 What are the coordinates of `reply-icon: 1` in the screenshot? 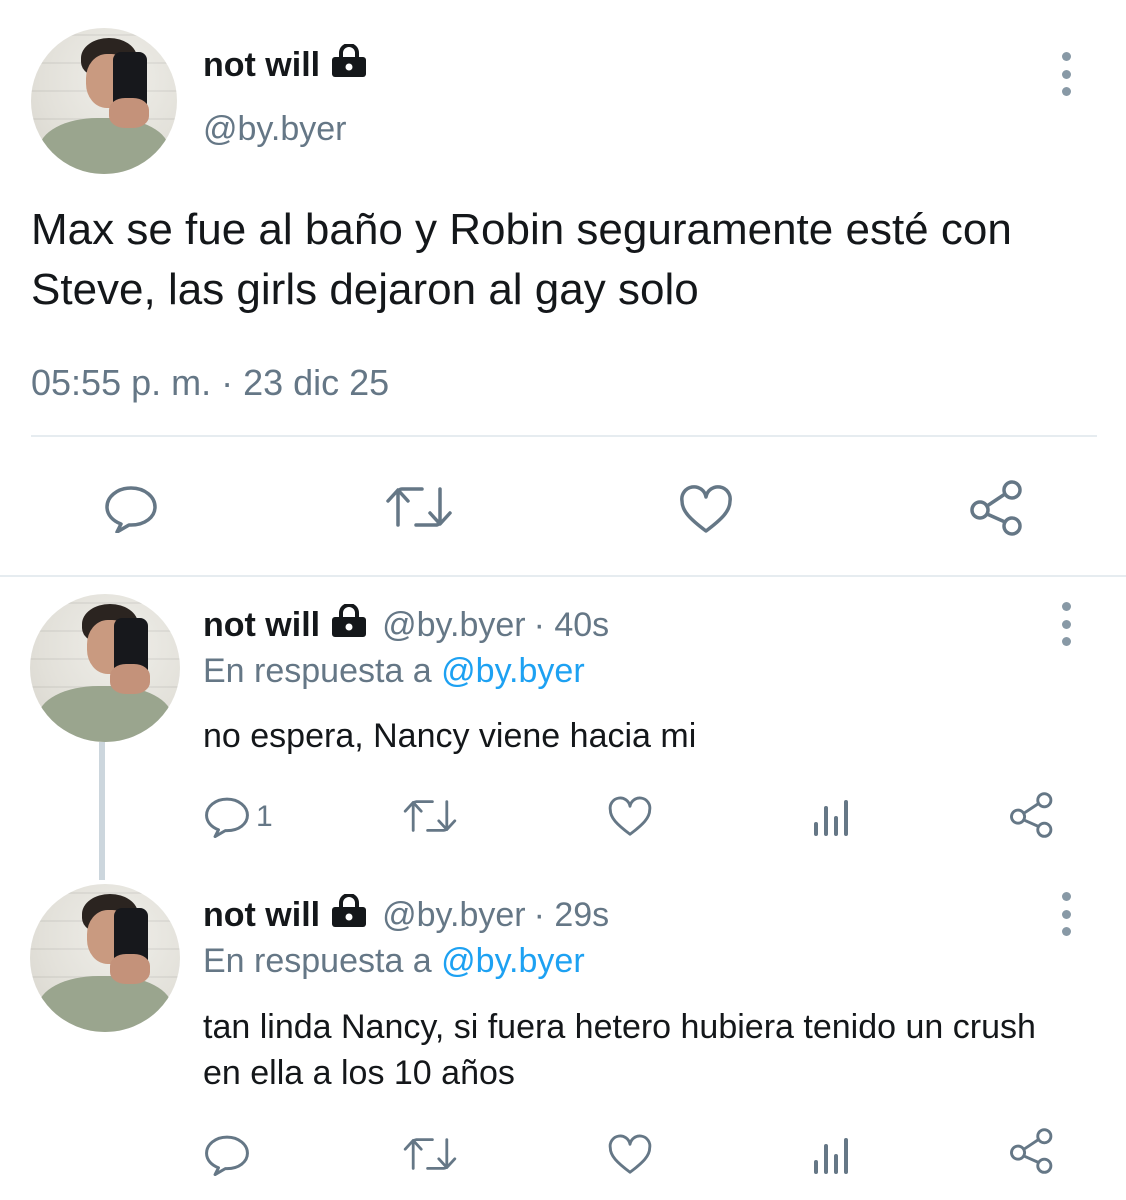 It's located at (238, 817).